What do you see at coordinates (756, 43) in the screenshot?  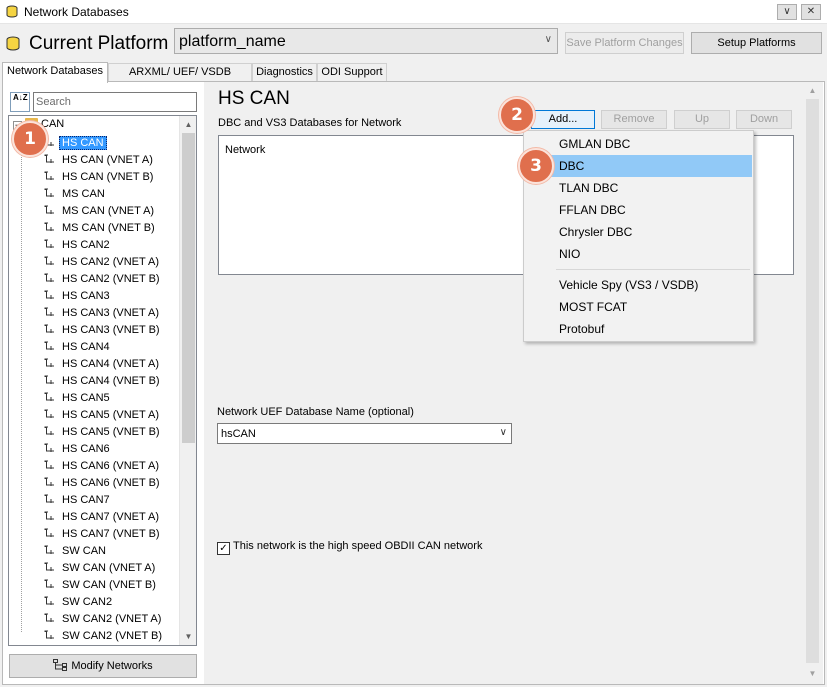 I see `setup-platforms-button: Setup Platforms` at bounding box center [756, 43].